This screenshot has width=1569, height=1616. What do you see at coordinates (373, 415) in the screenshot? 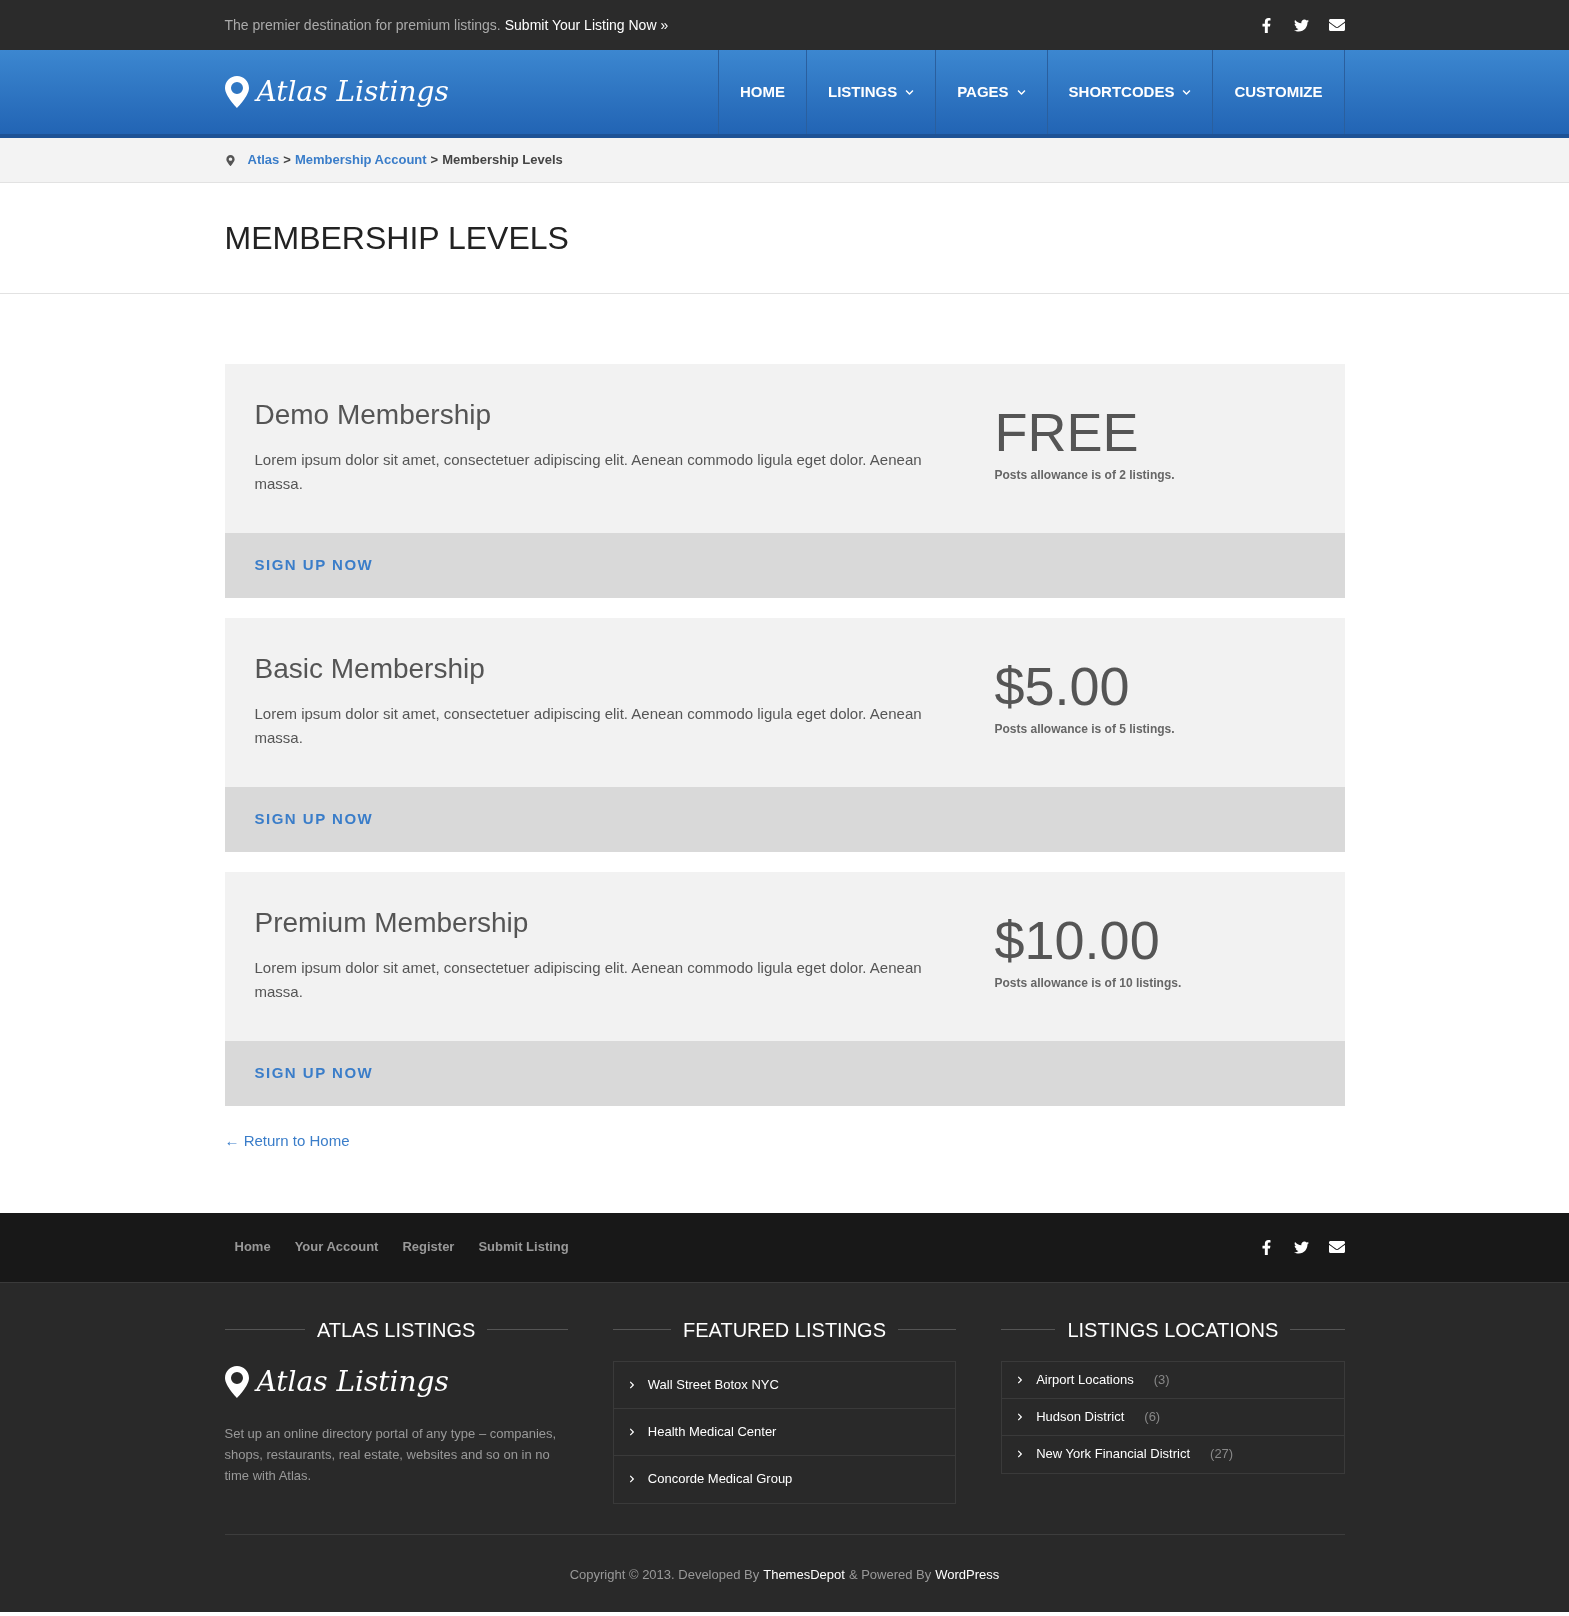
I see `membership-name: Demo Membership` at bounding box center [373, 415].